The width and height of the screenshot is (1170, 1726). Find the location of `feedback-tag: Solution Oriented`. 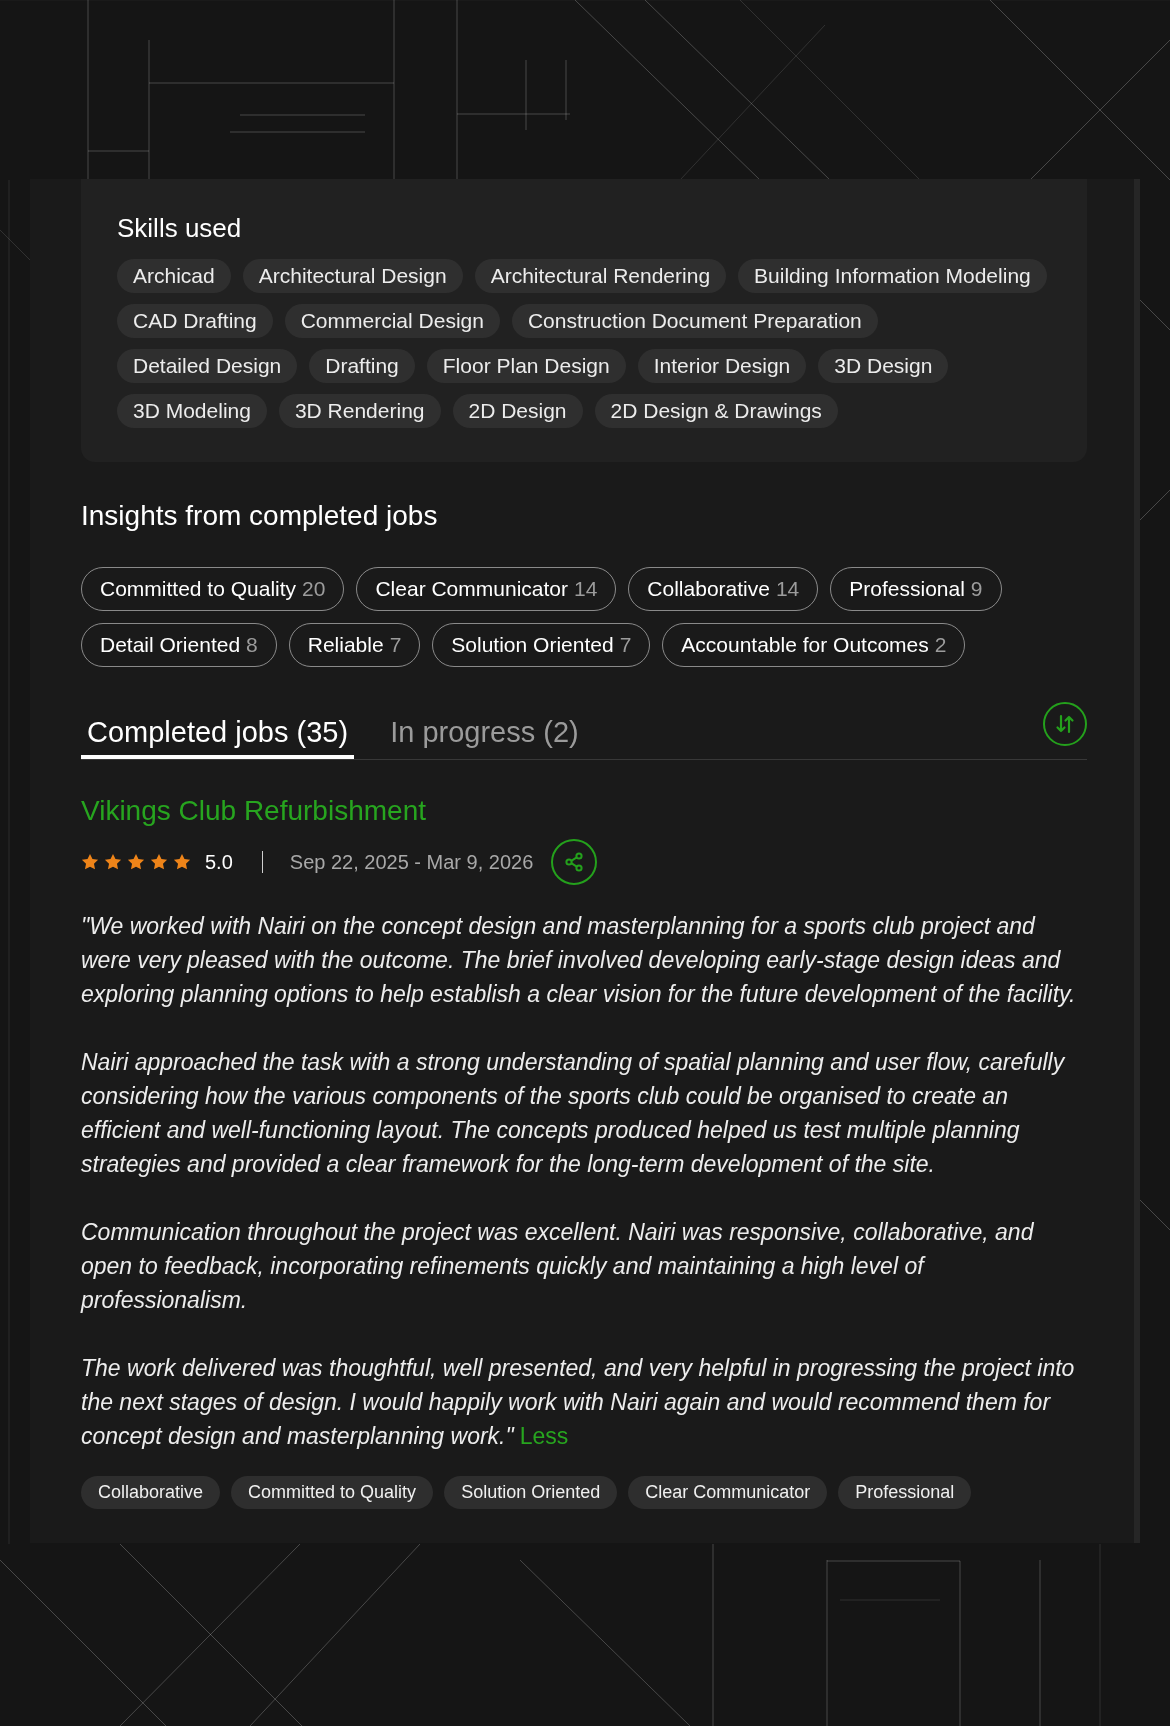

feedback-tag: Solution Oriented is located at coordinates (531, 1492).